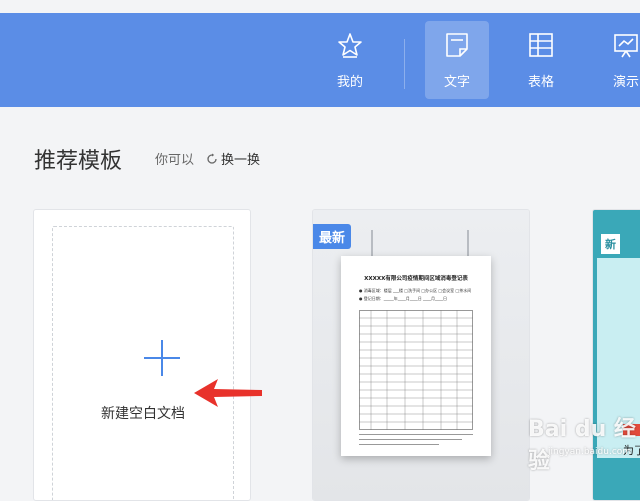  I want to click on top-strip, so click(320, 6).